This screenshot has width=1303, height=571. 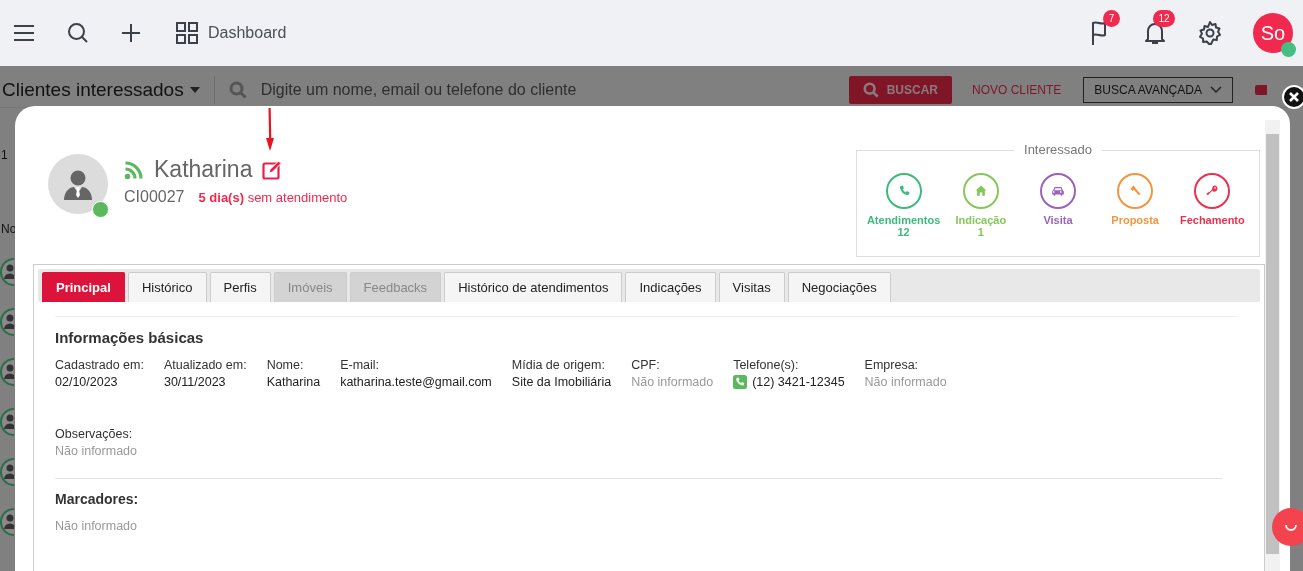 What do you see at coordinates (839, 287) in the screenshot?
I see `tab: Negociações` at bounding box center [839, 287].